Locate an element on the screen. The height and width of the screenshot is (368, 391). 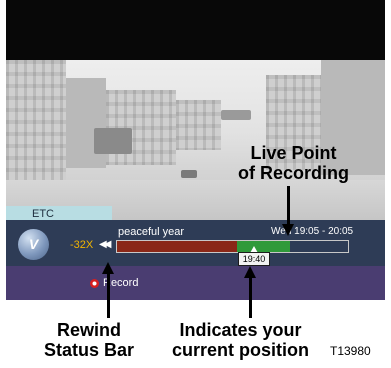
current-position-arrow-shaft is located at coordinates (250, 298).